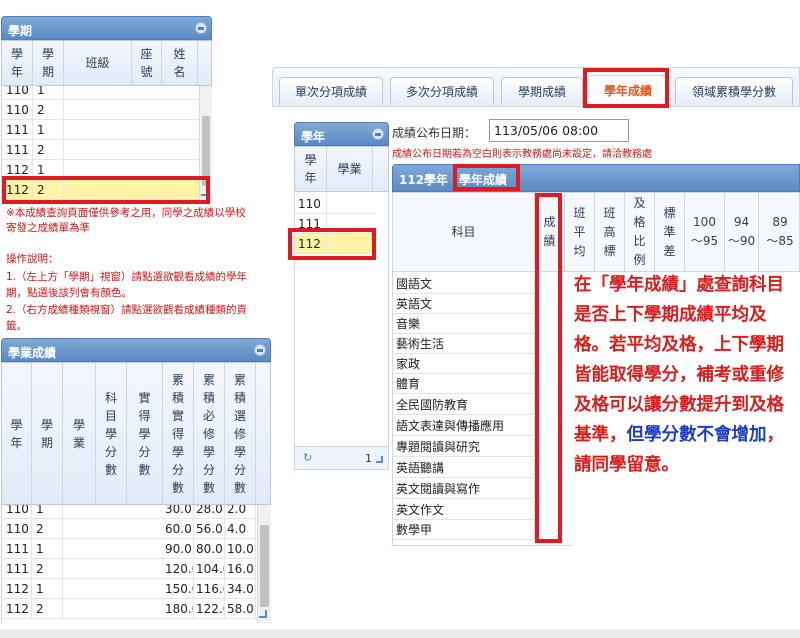  Describe the element at coordinates (69, 293) in the screenshot. I see `instruction-step1b: 期，點選後該列會有顏色。` at that location.